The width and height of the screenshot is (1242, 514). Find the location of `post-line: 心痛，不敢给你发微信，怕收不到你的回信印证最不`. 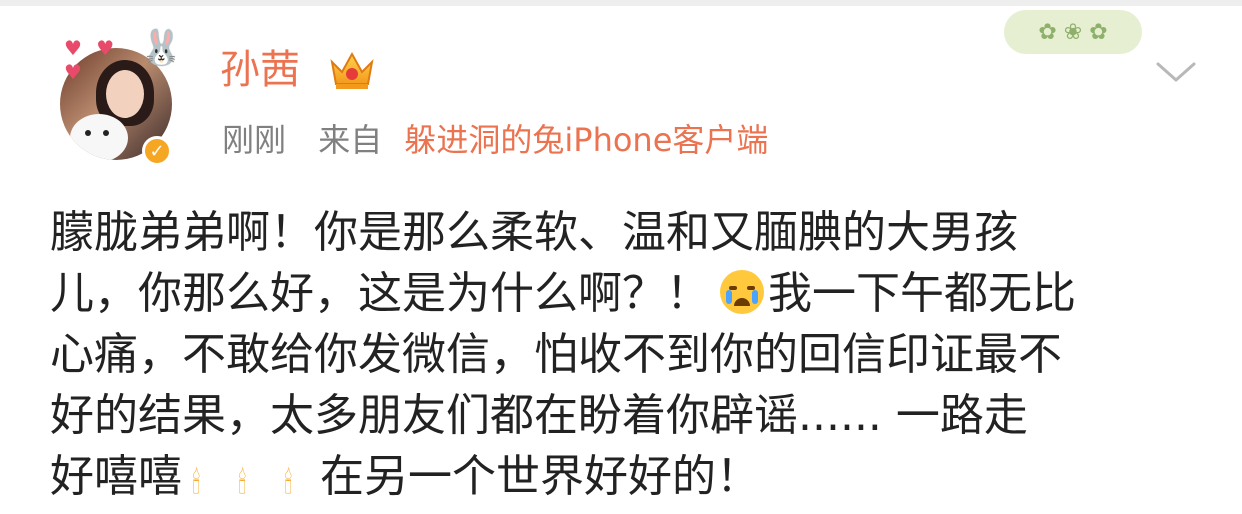

post-line: 心痛，不敢给你发微信，怕收不到你的回信印证最不 is located at coordinates (556, 354).